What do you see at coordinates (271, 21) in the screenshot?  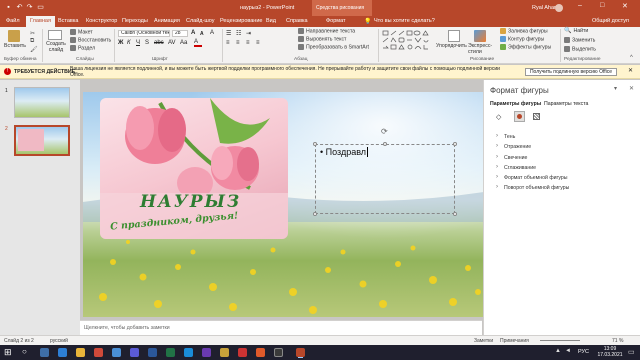 I see `tab-view: Вид` at bounding box center [271, 21].